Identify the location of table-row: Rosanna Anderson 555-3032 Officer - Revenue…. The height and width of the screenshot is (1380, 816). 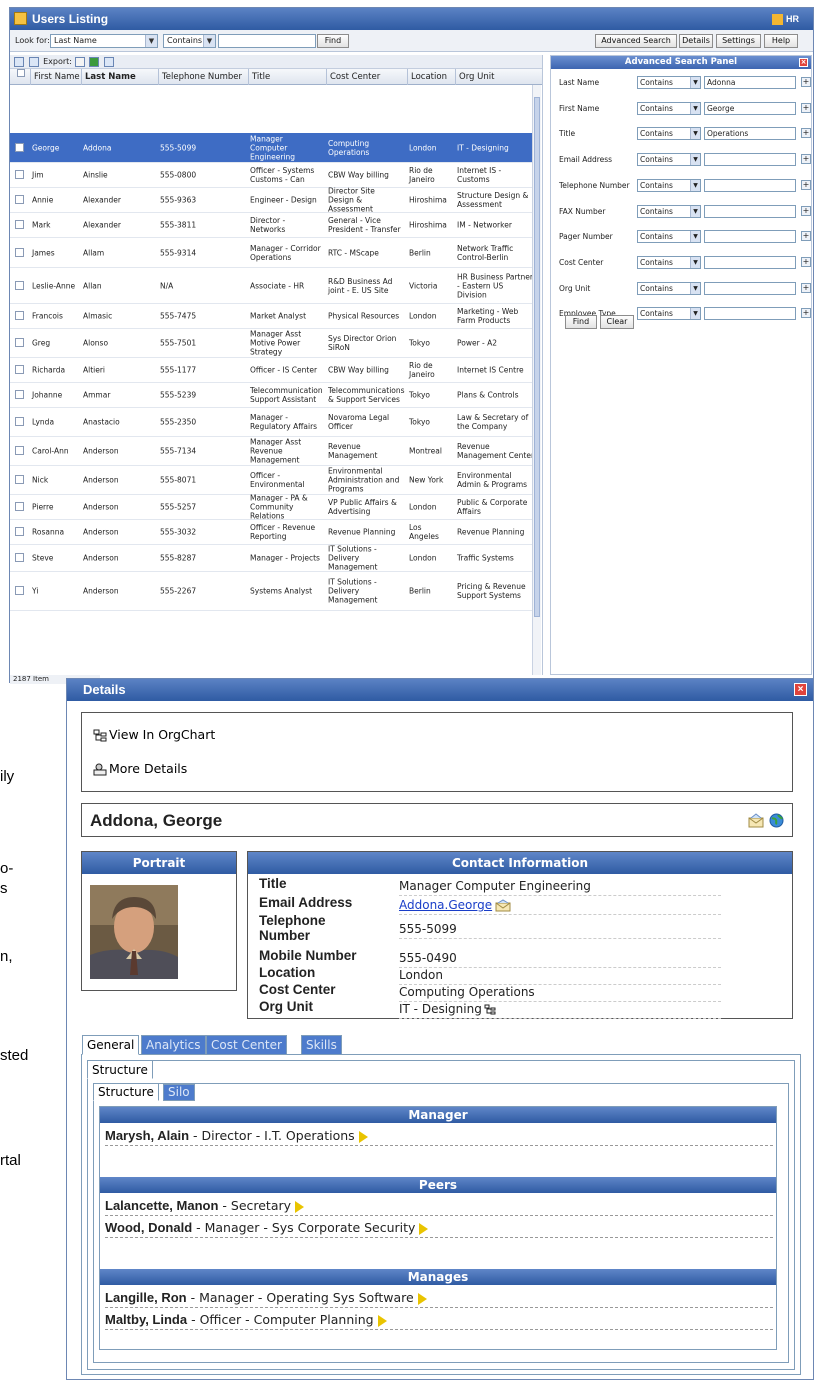
(273, 532).